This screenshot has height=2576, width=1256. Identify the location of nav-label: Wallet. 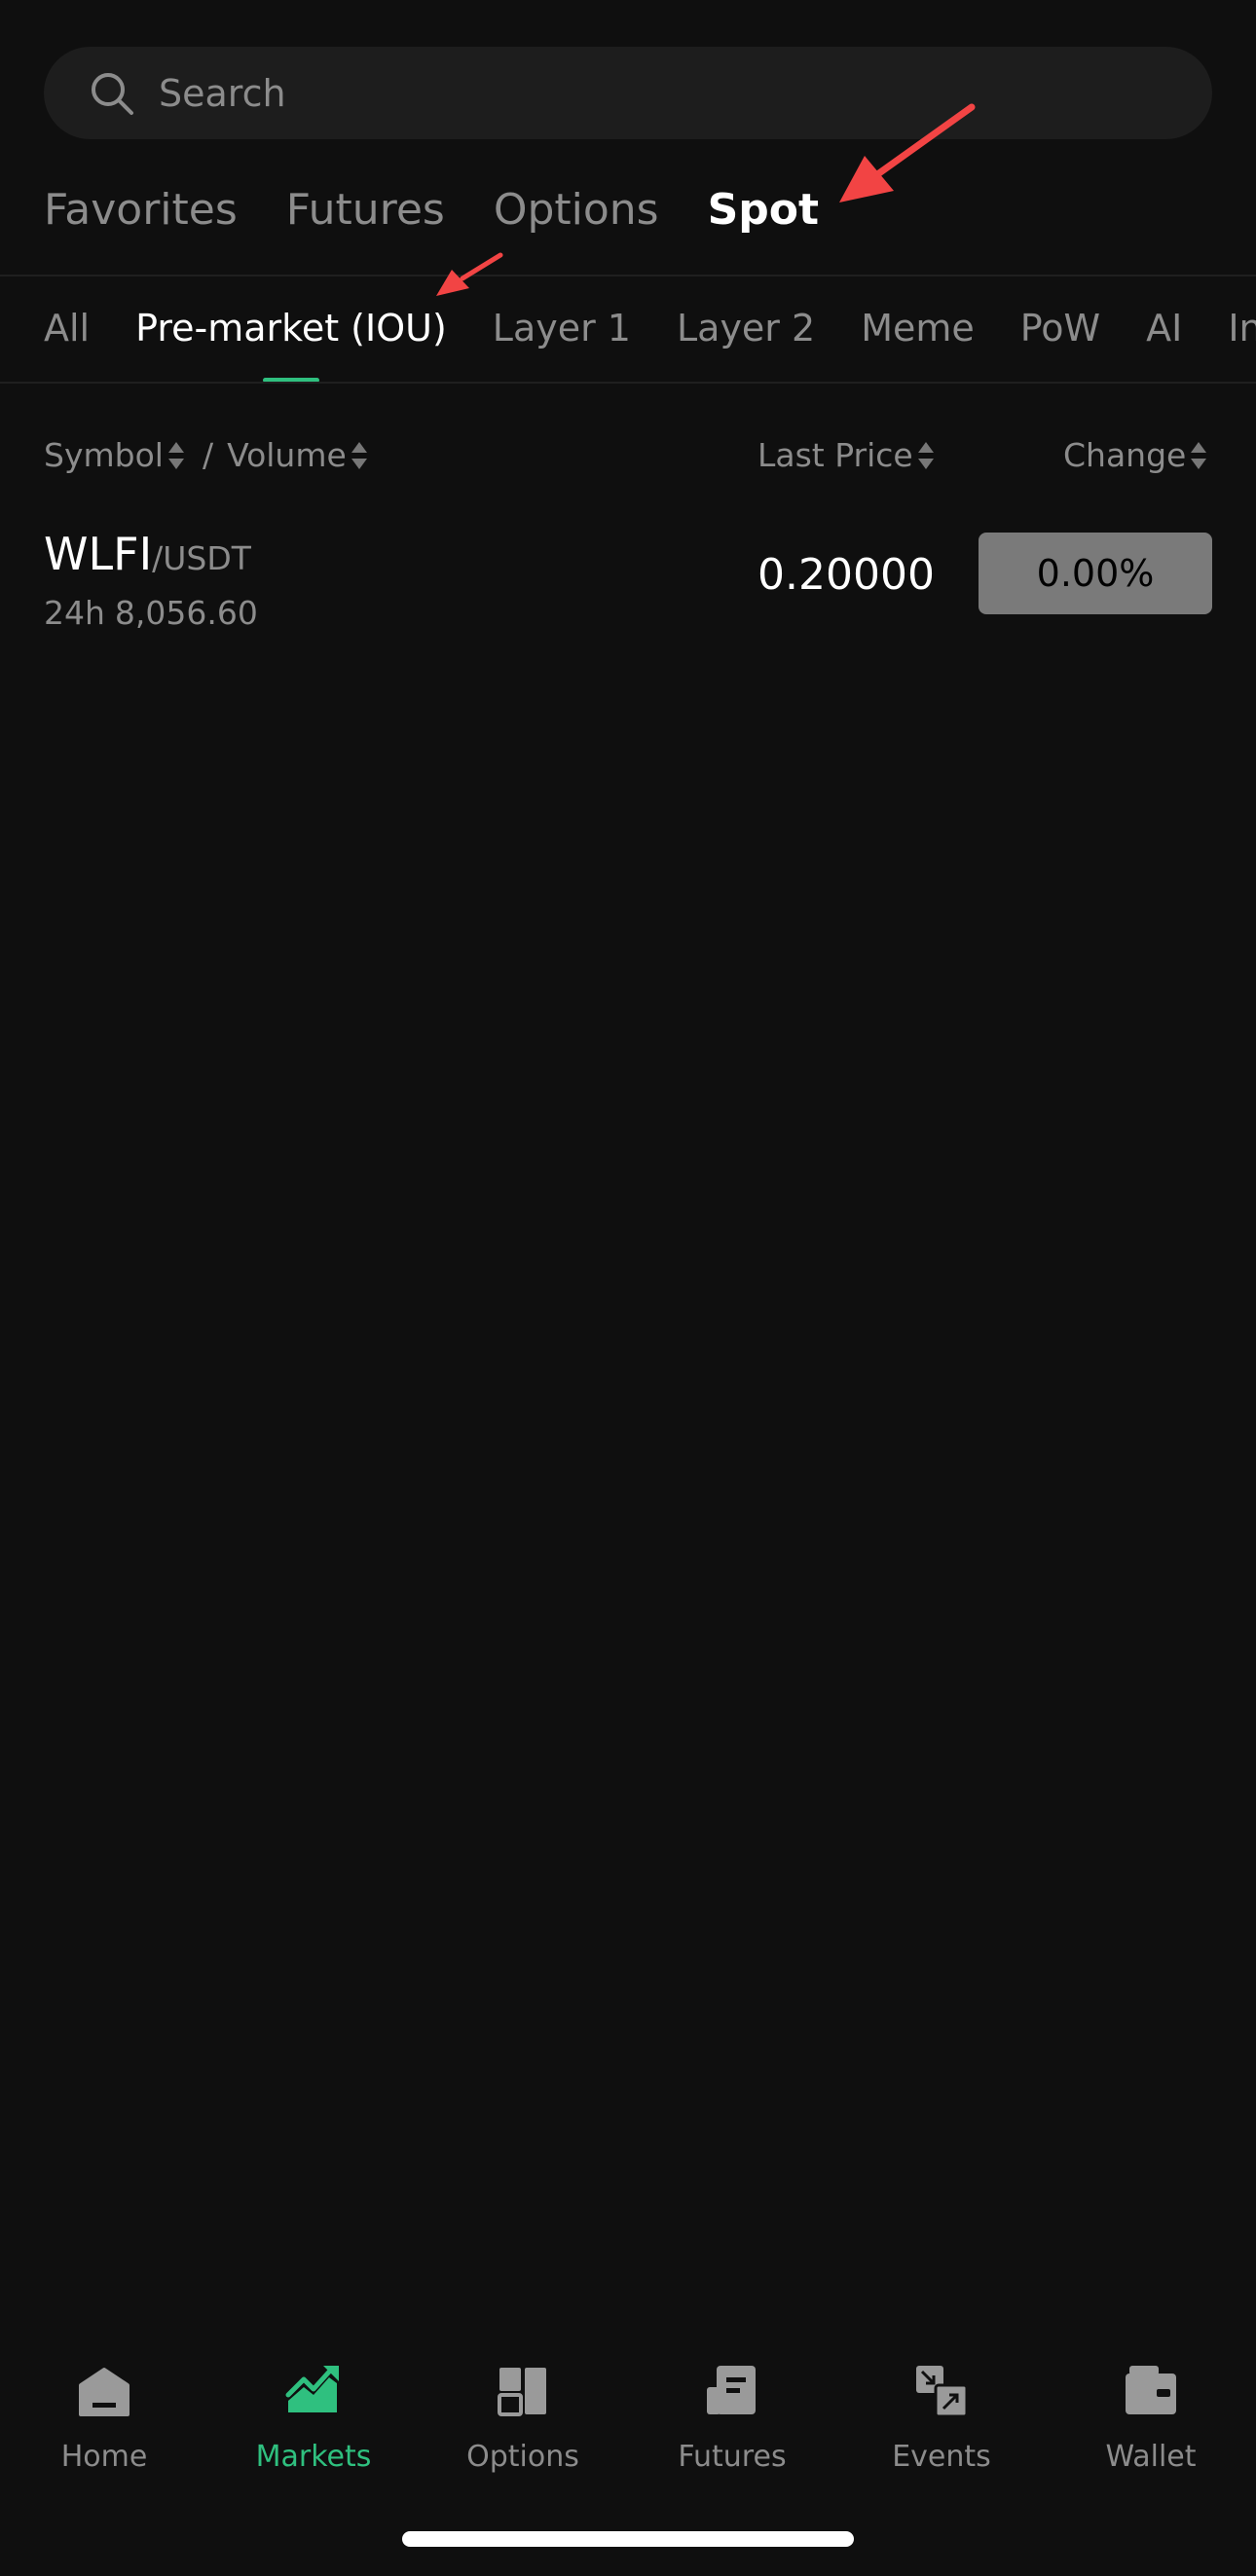
(1151, 2457).